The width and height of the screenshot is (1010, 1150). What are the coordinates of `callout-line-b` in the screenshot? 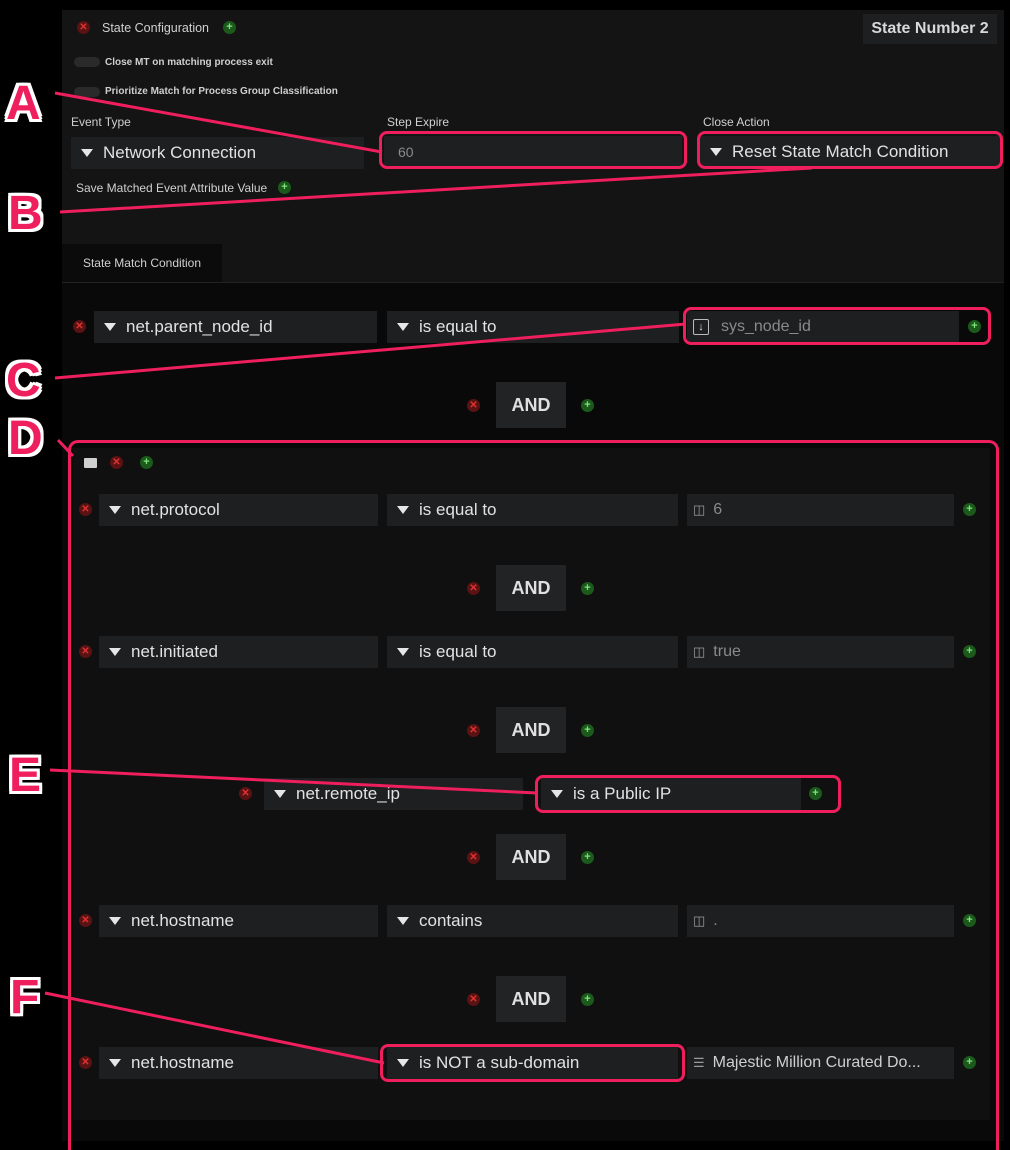 It's located at (436, 190).